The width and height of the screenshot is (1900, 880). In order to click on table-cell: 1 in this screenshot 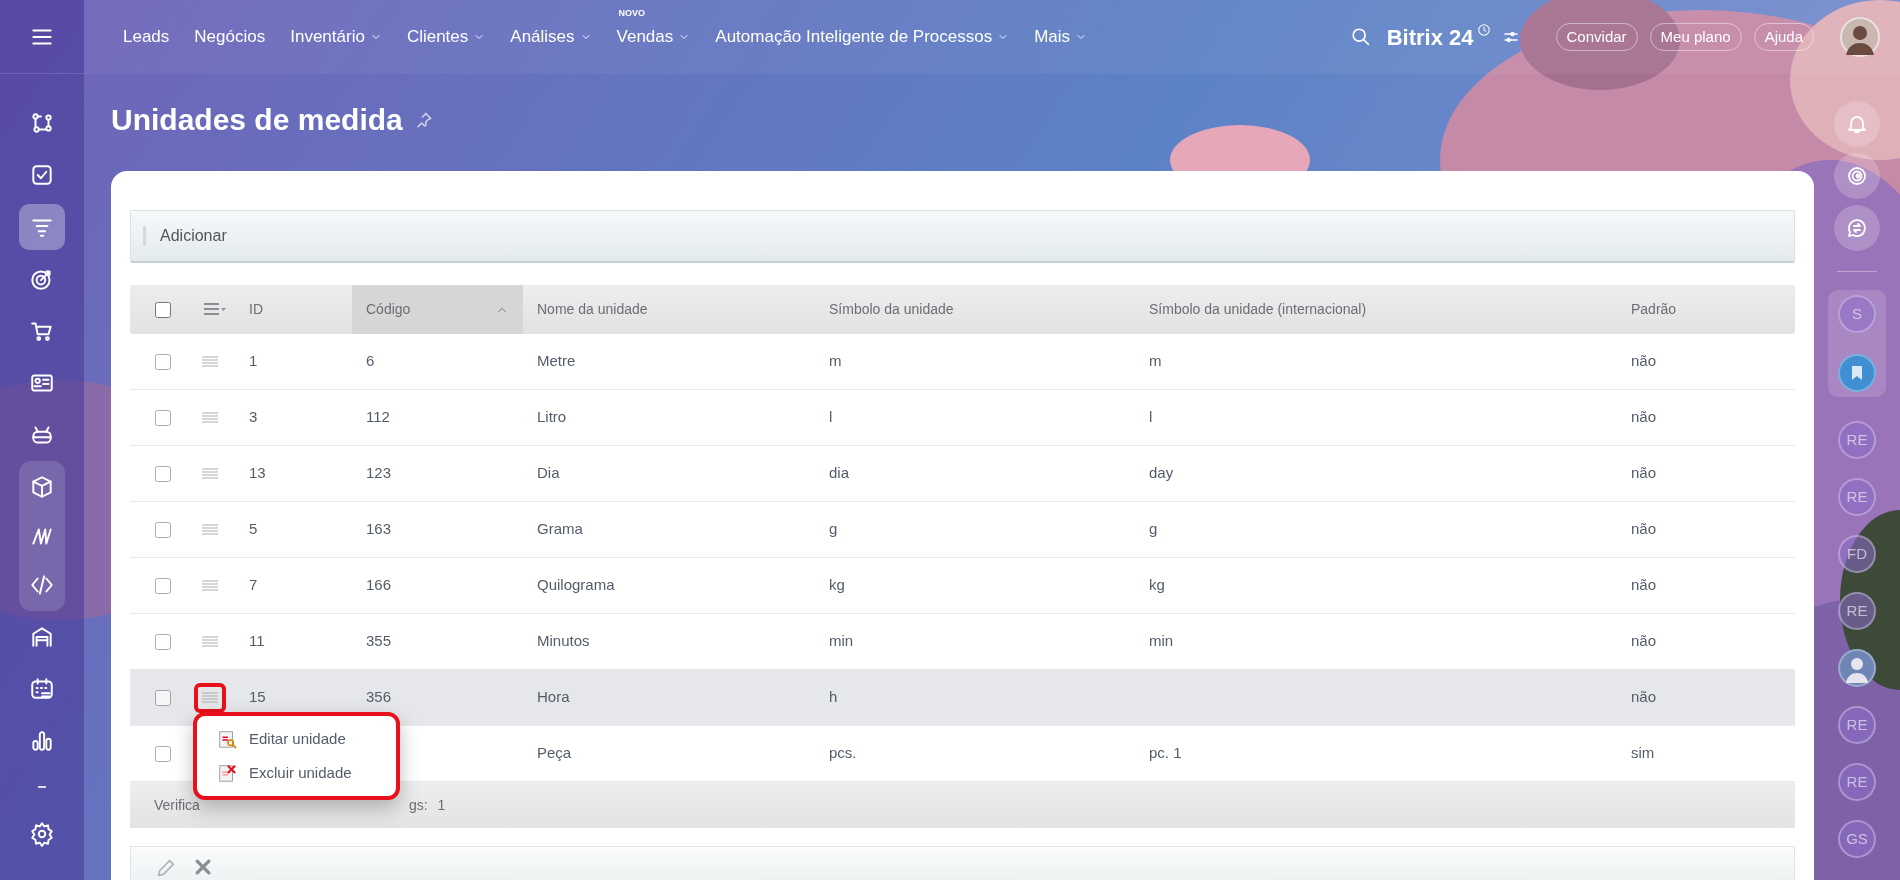, I will do `click(253, 361)`.